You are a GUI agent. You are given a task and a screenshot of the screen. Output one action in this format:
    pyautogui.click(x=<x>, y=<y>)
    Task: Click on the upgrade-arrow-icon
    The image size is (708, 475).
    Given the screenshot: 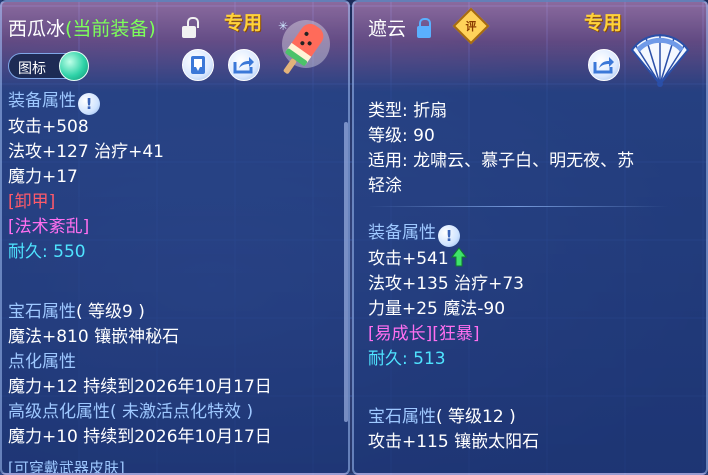 What is the action you would take?
    pyautogui.click(x=458, y=257)
    